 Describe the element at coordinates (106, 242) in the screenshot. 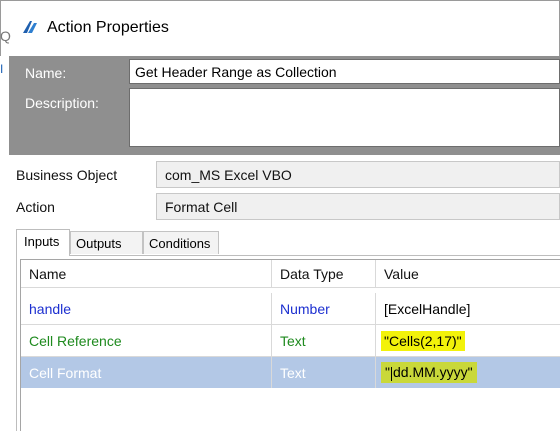

I see `tab-outputs: Outputs` at that location.